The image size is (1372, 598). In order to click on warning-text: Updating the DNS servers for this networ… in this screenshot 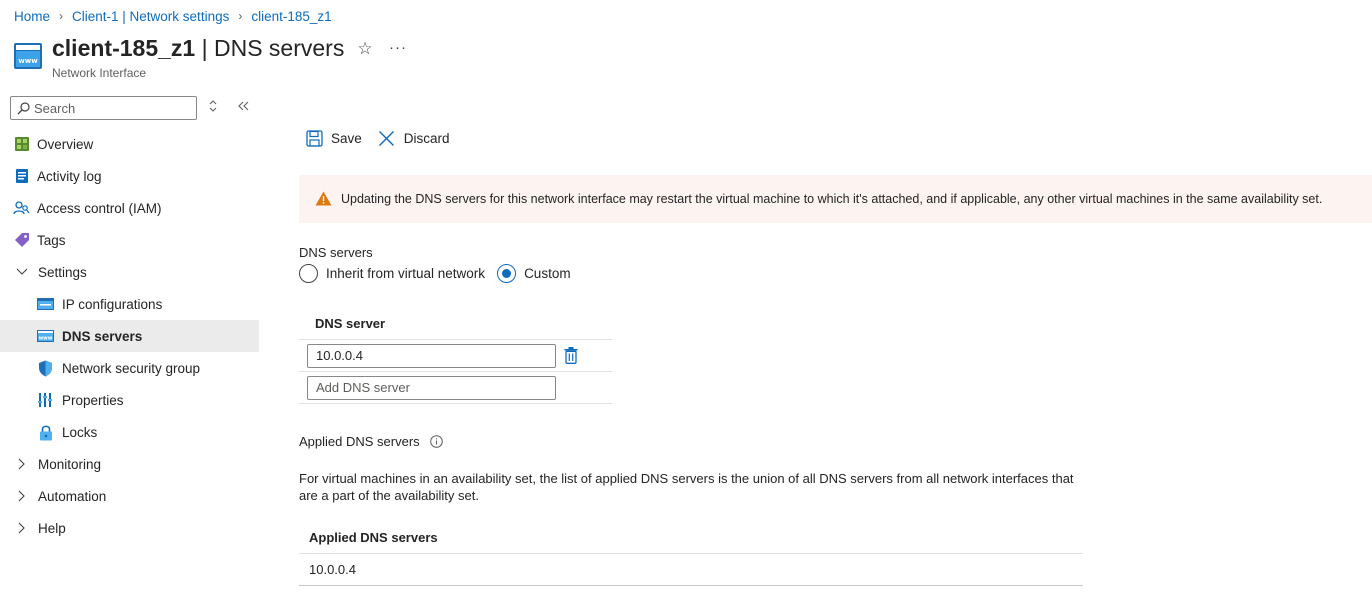, I will do `click(832, 199)`.